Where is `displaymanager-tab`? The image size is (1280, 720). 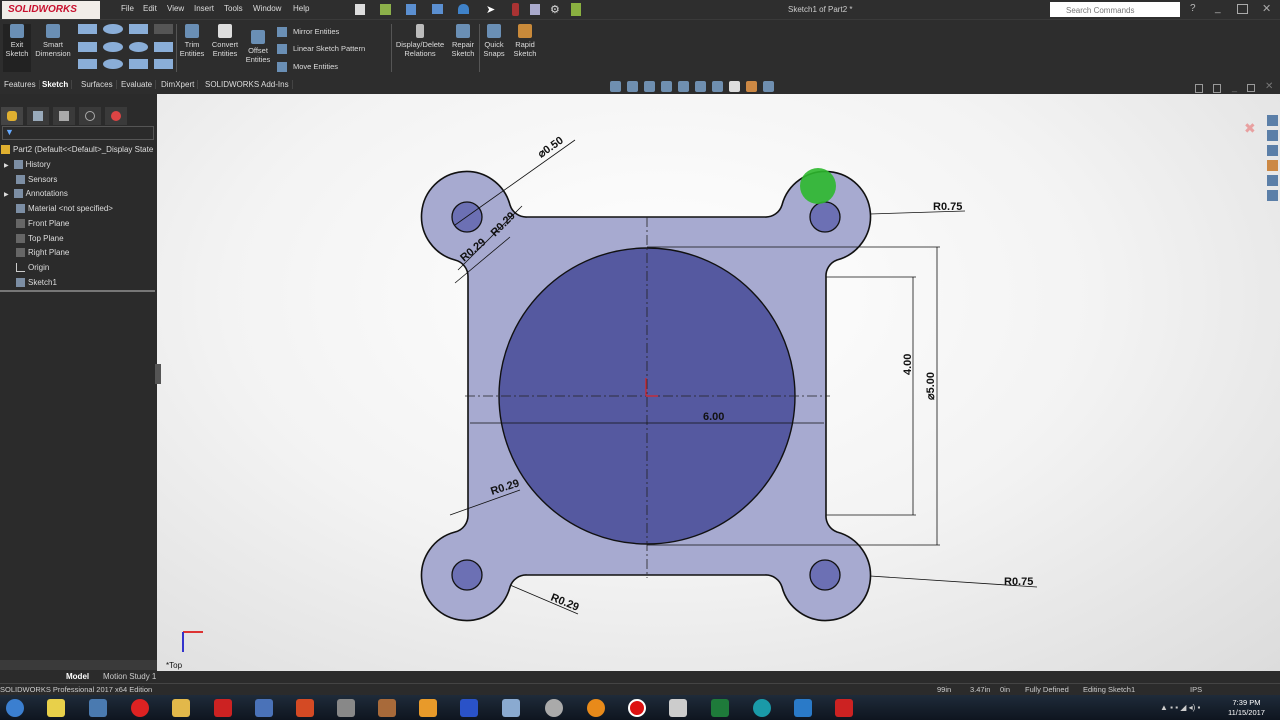
displaymanager-tab is located at coordinates (116, 116).